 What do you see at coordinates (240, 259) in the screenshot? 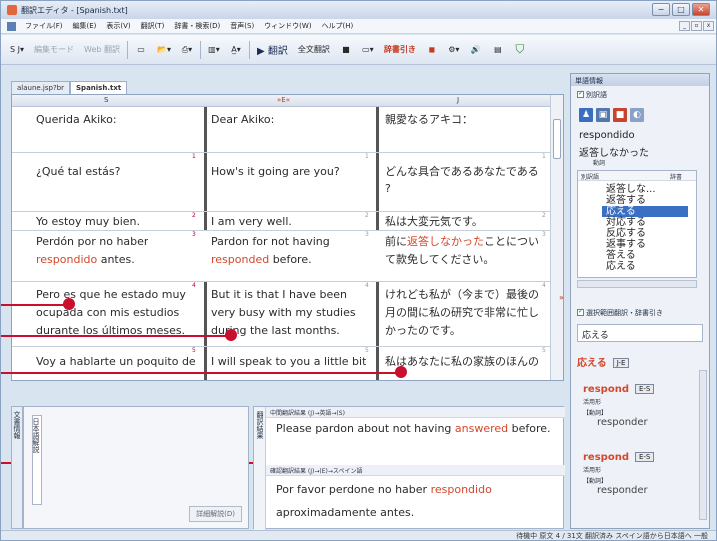
I see `highlighted-word: responded` at bounding box center [240, 259].